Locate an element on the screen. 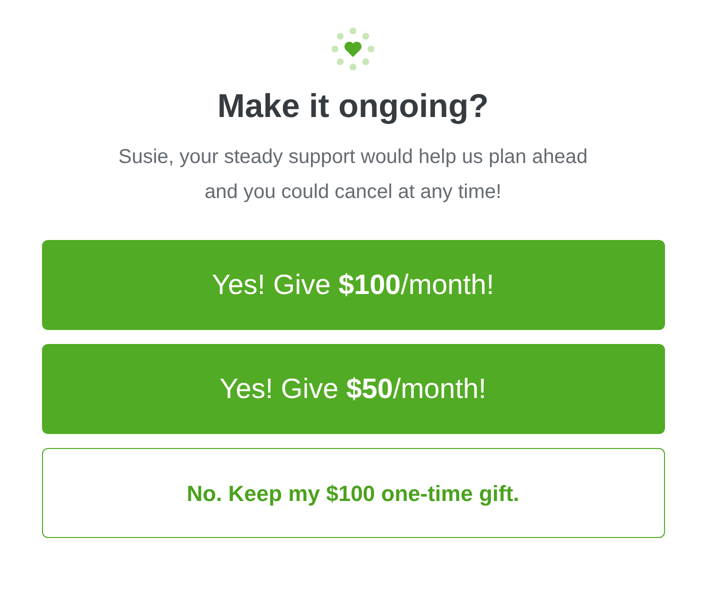  heart-icon is located at coordinates (353, 49).